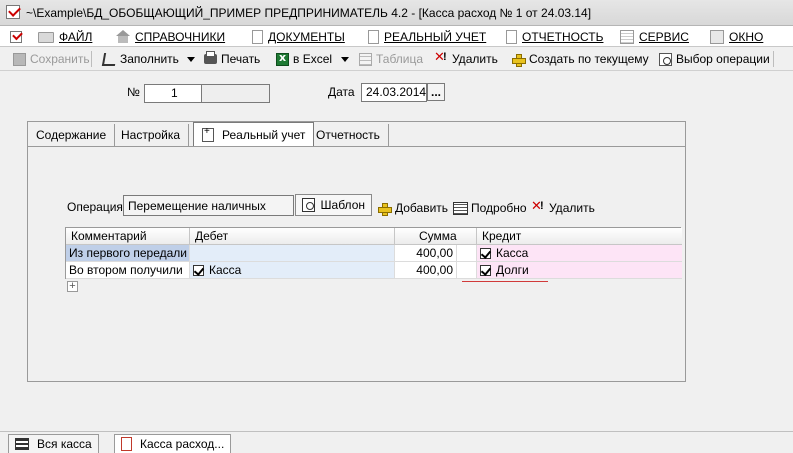  I want to click on number-label: №, so click(133, 92).